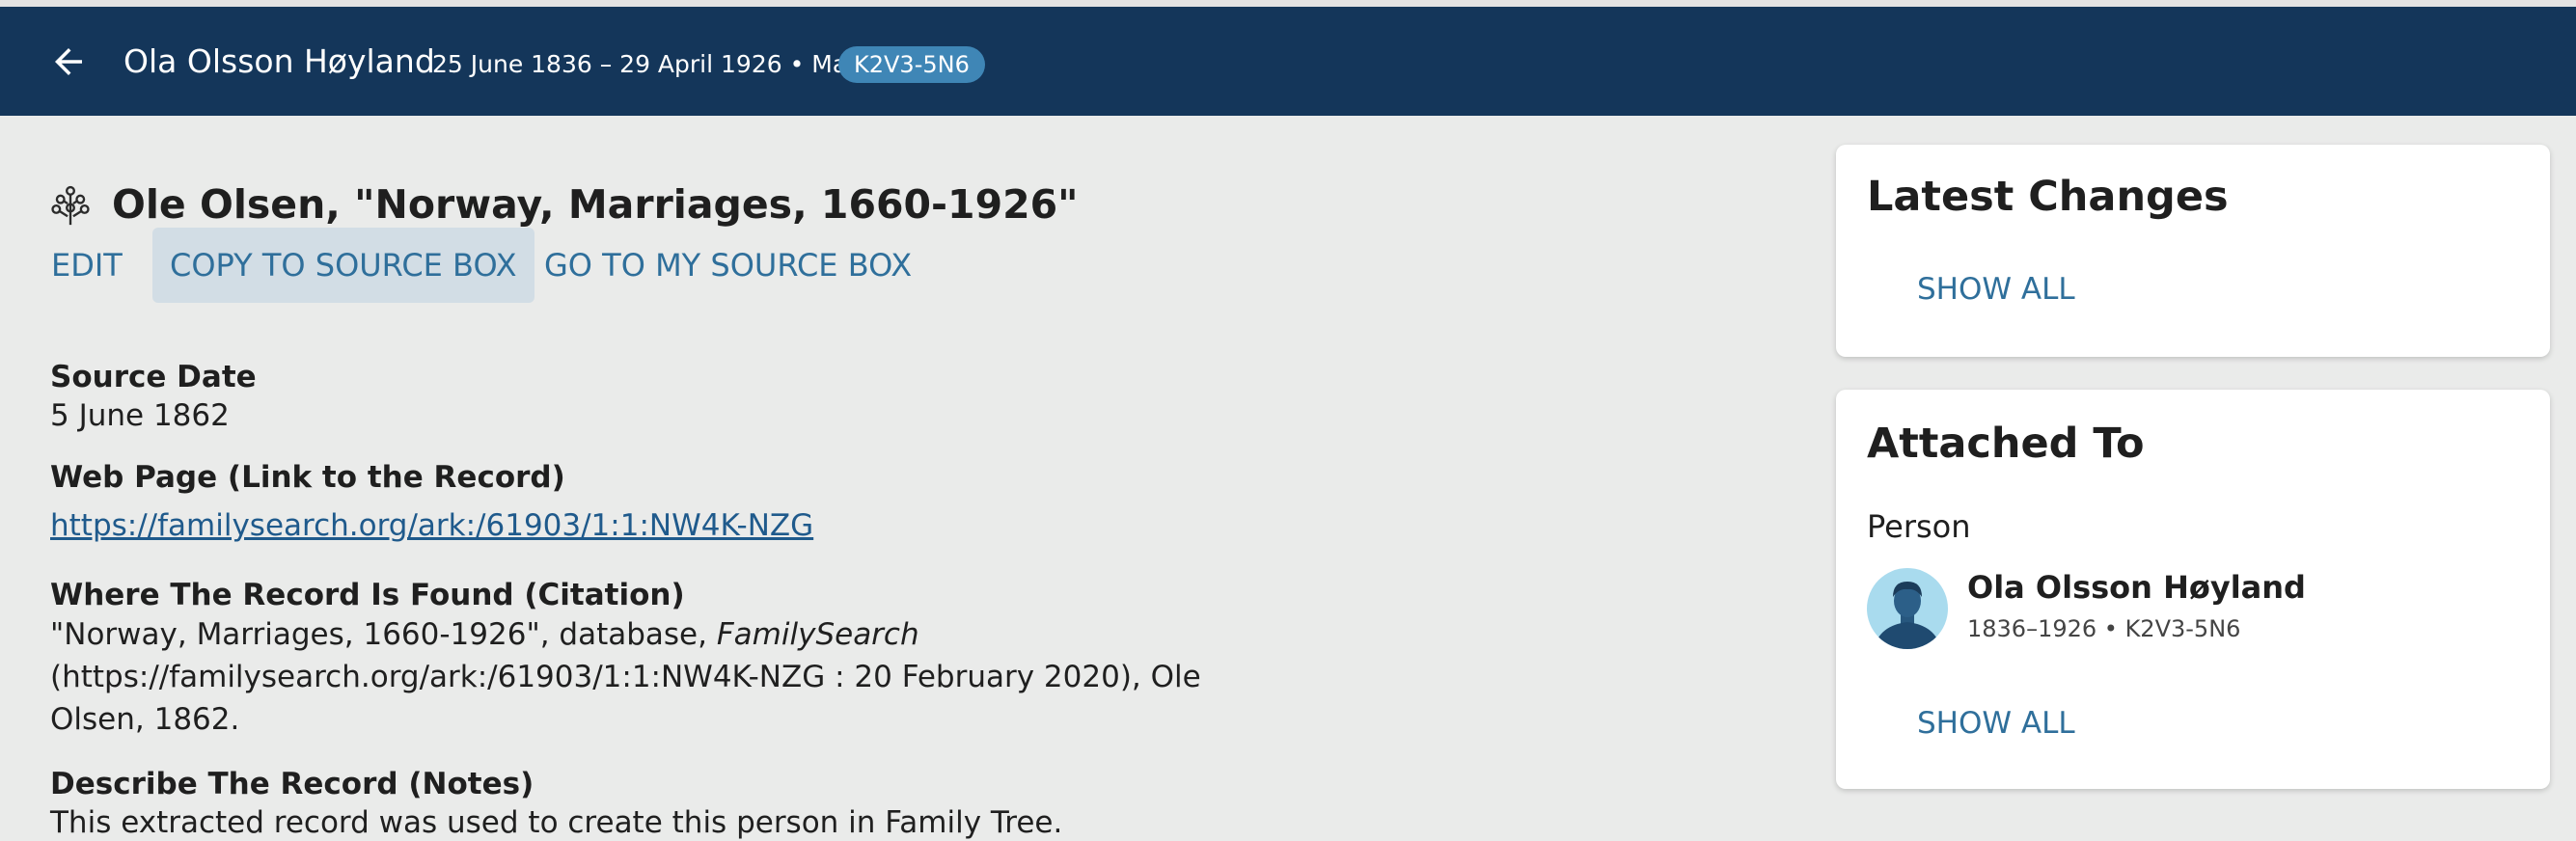 This screenshot has height=841, width=2576. What do you see at coordinates (818, 634) in the screenshot?
I see `citation-source-name: FamilySearch` at bounding box center [818, 634].